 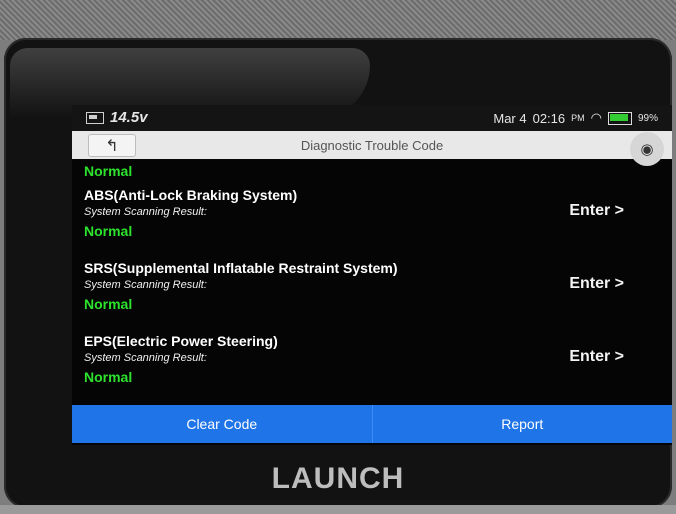 I want to click on action-bar: Clear Code Report, so click(x=372, y=424).